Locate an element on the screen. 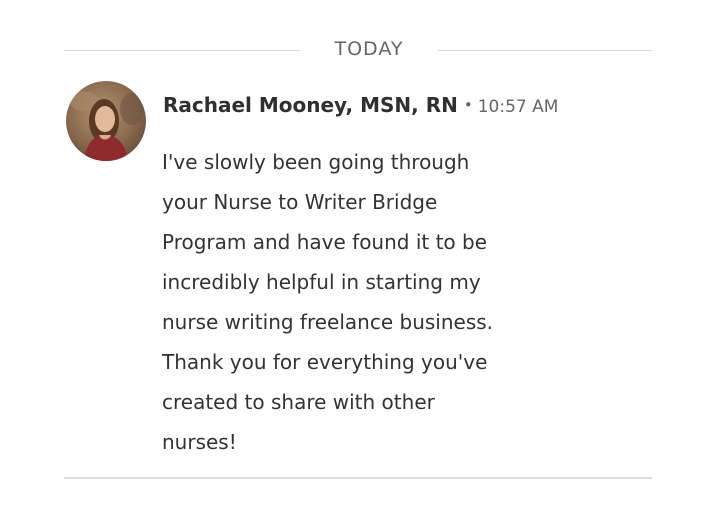 The width and height of the screenshot is (726, 518). message-line: created to share with other is located at coordinates (298, 402).